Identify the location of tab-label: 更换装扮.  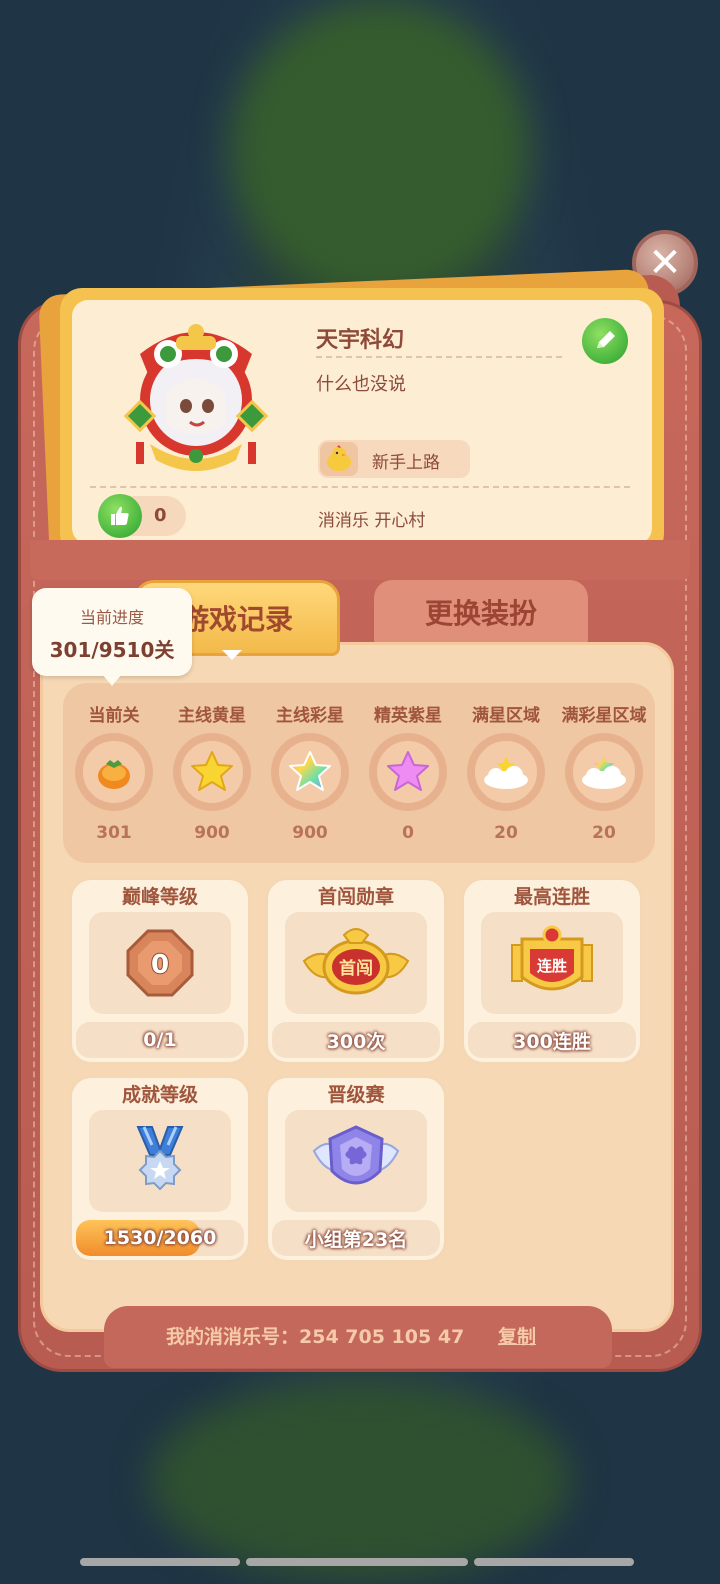
(480, 613).